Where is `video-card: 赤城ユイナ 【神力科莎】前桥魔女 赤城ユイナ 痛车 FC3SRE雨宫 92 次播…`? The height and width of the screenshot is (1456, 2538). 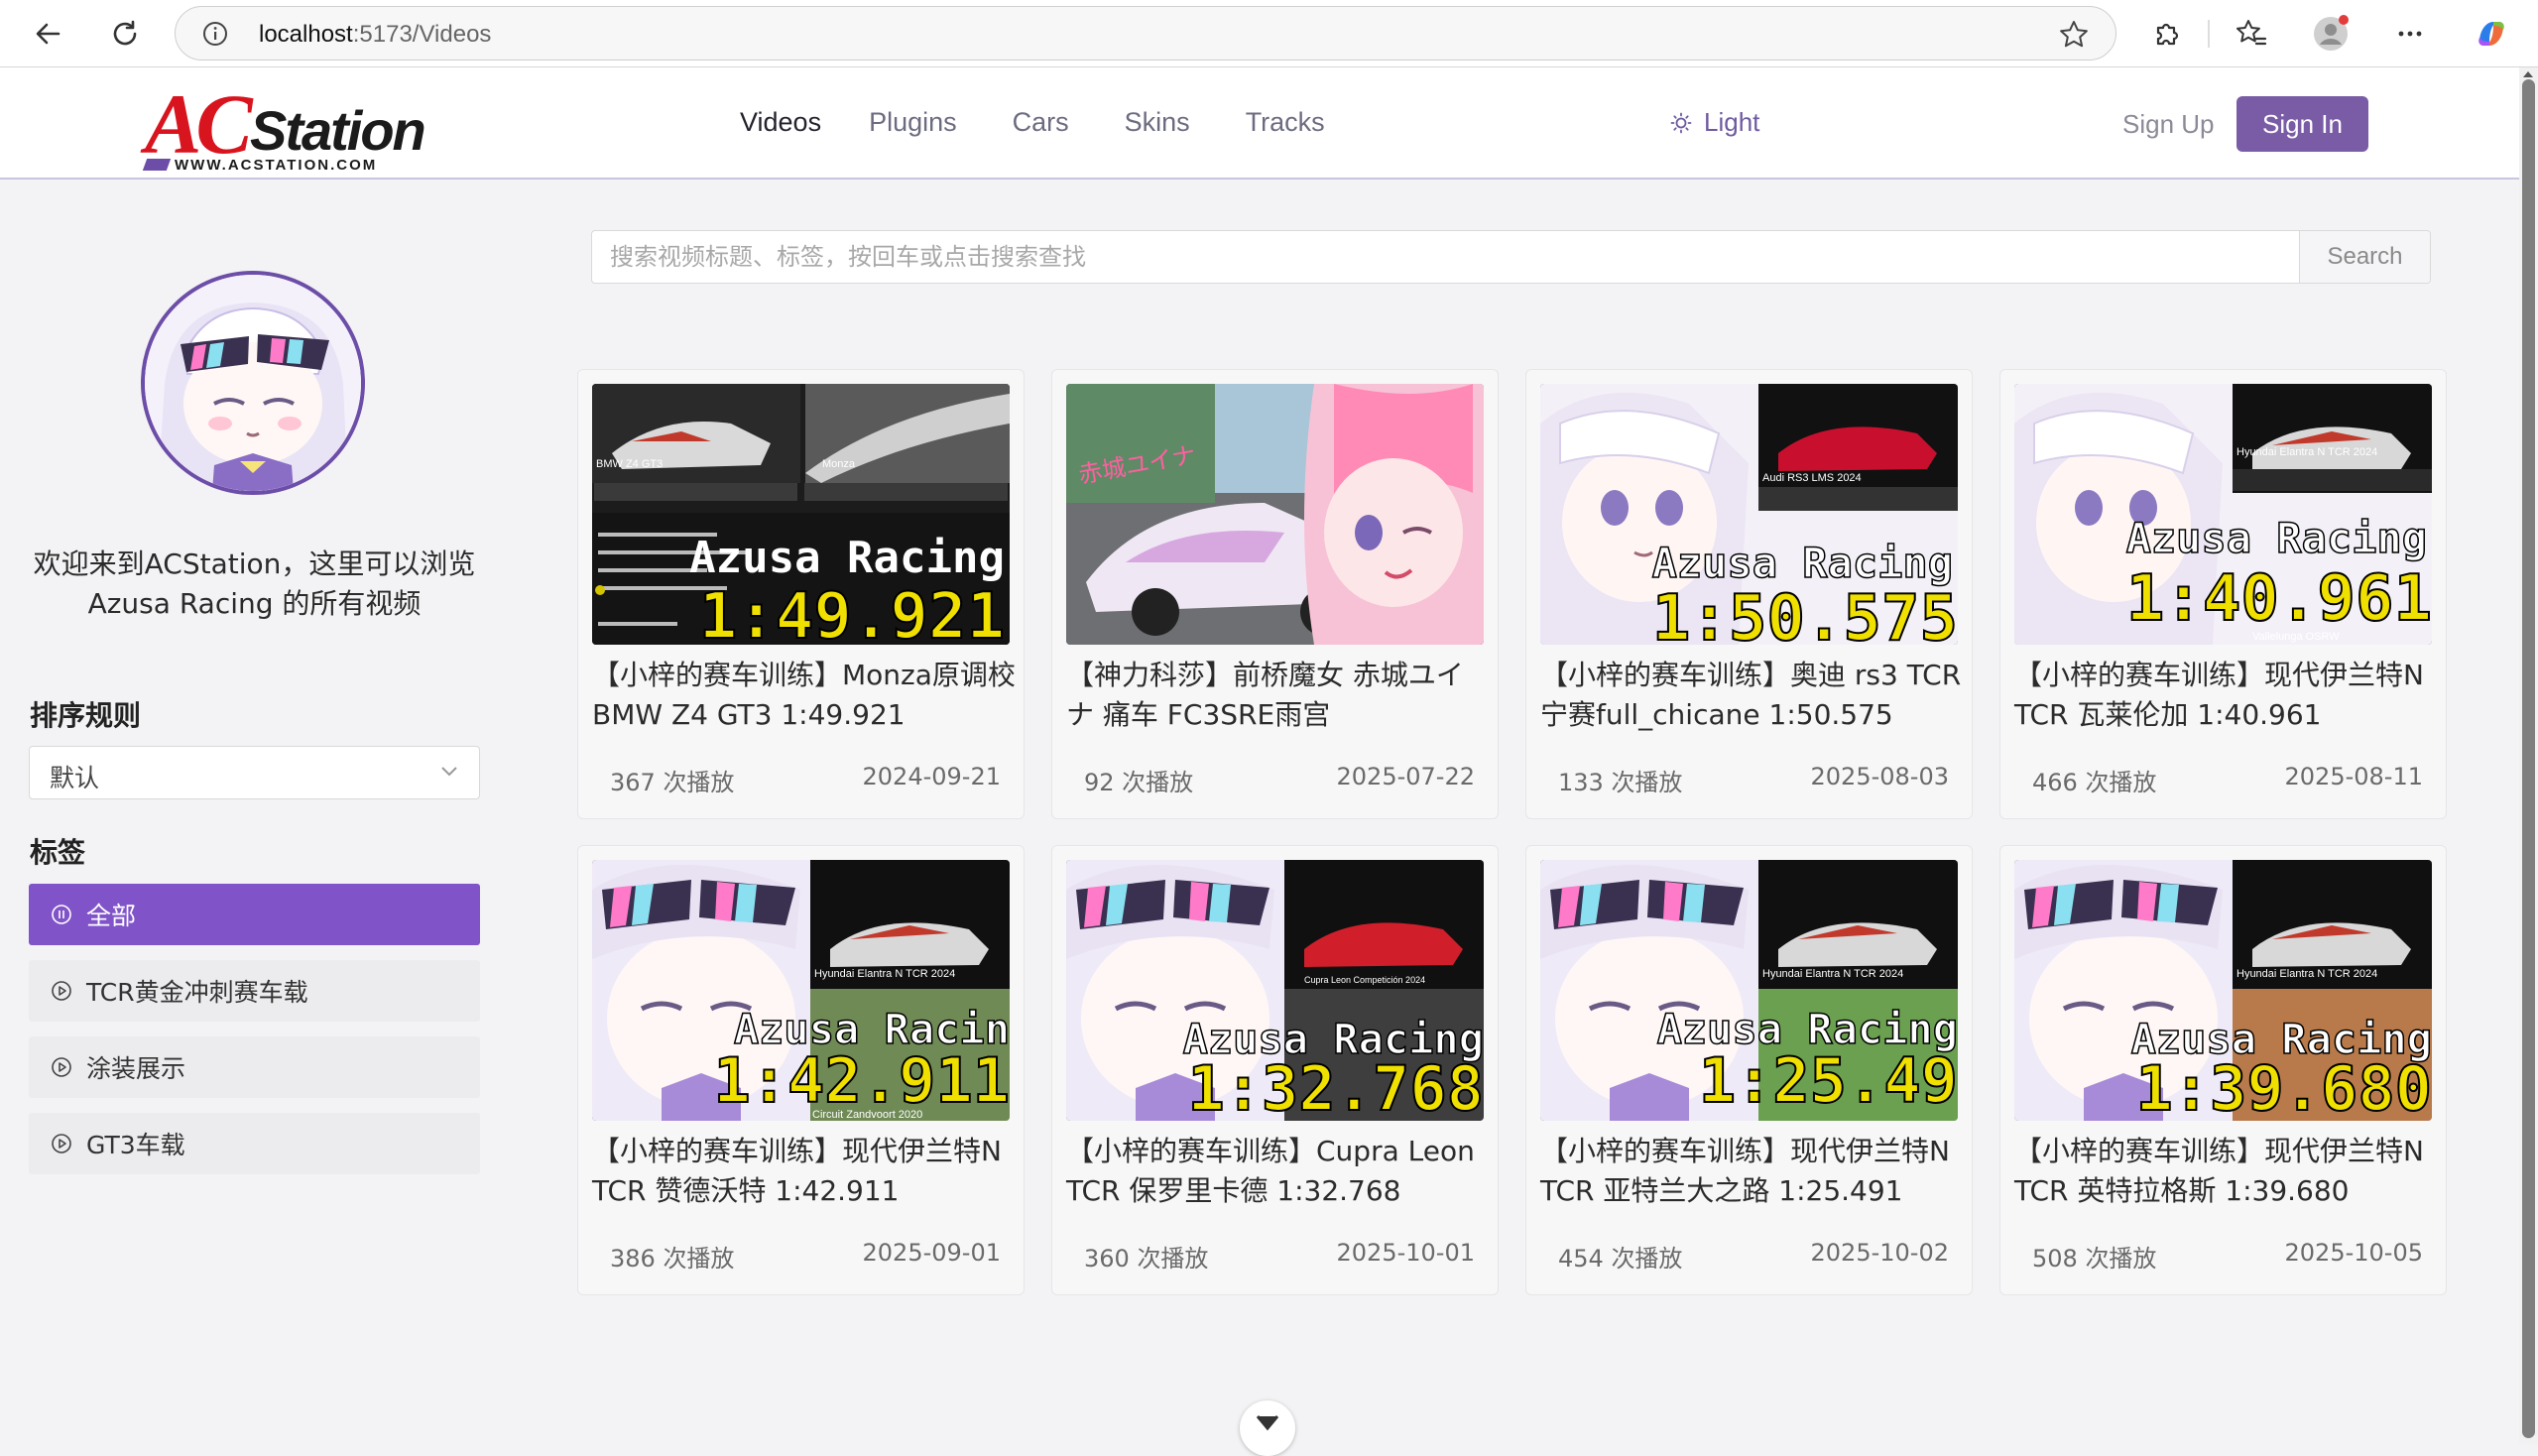 video-card: 赤城ユイナ 【神力科莎】前桥魔女 赤城ユイナ 痛车 FC3SRE雨宫 92 次播… is located at coordinates (1275, 594).